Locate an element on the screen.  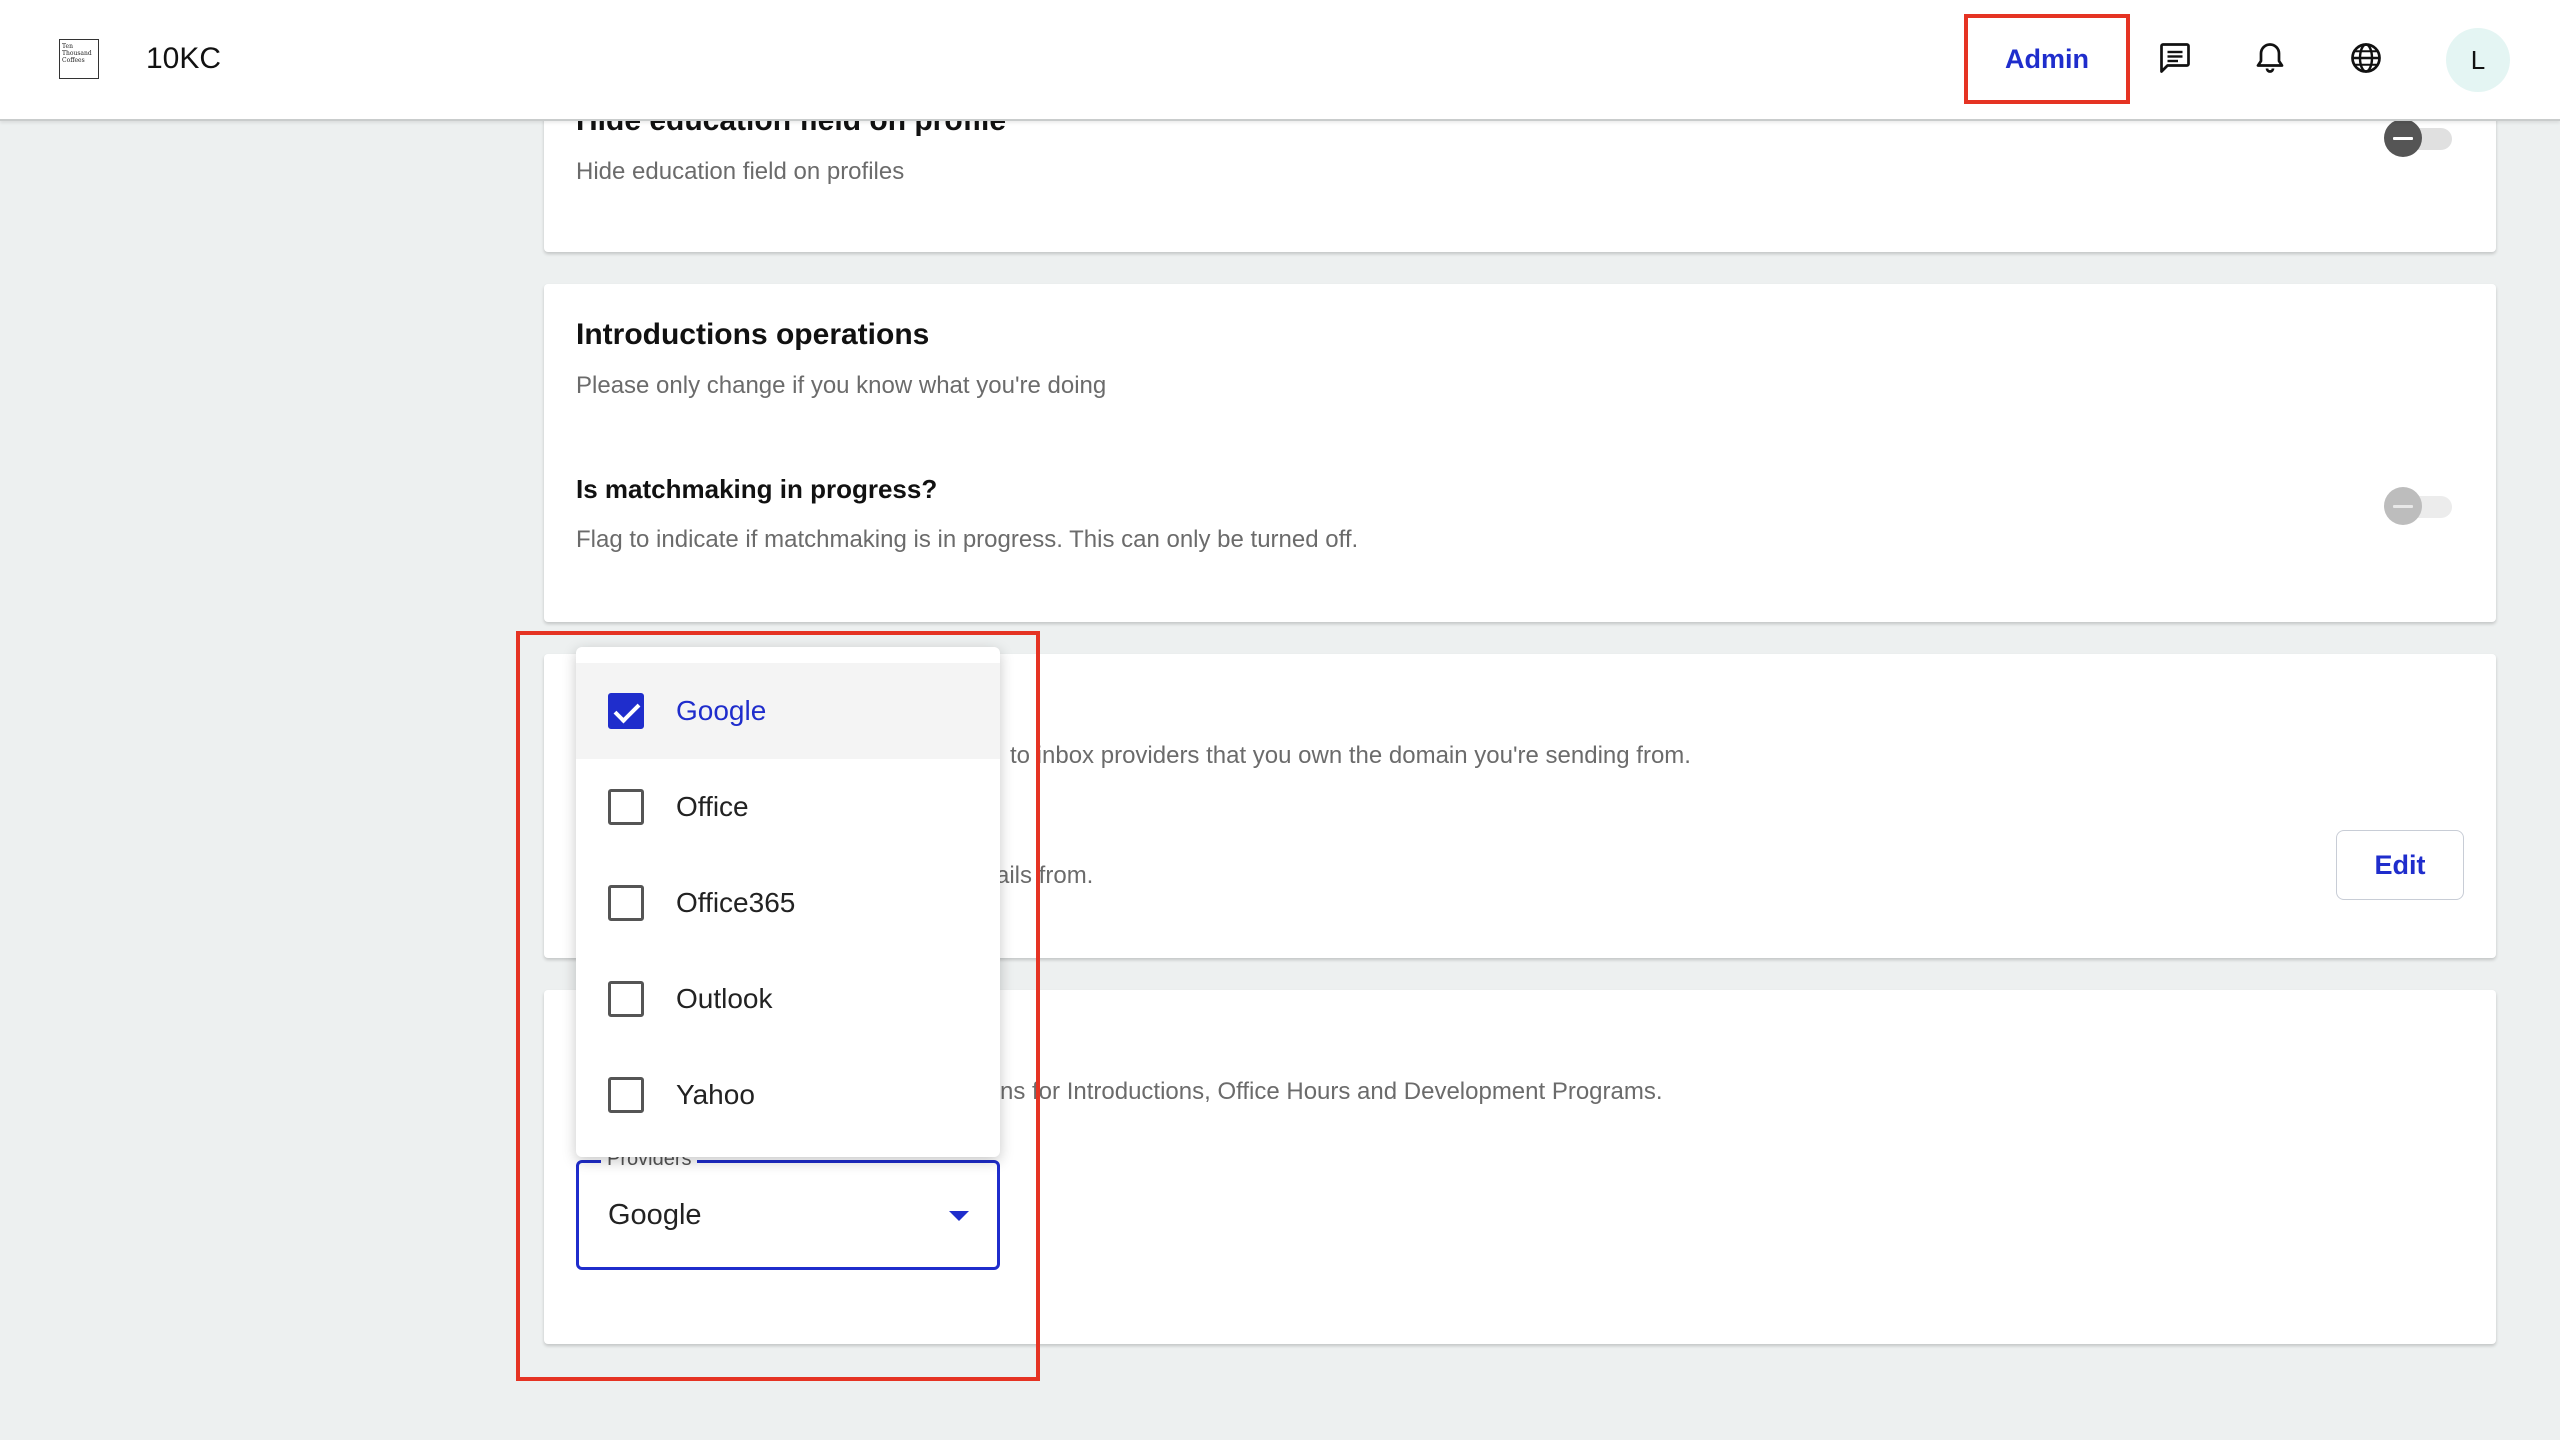
provider-option-label: Yahoo is located at coordinates (715, 1094).